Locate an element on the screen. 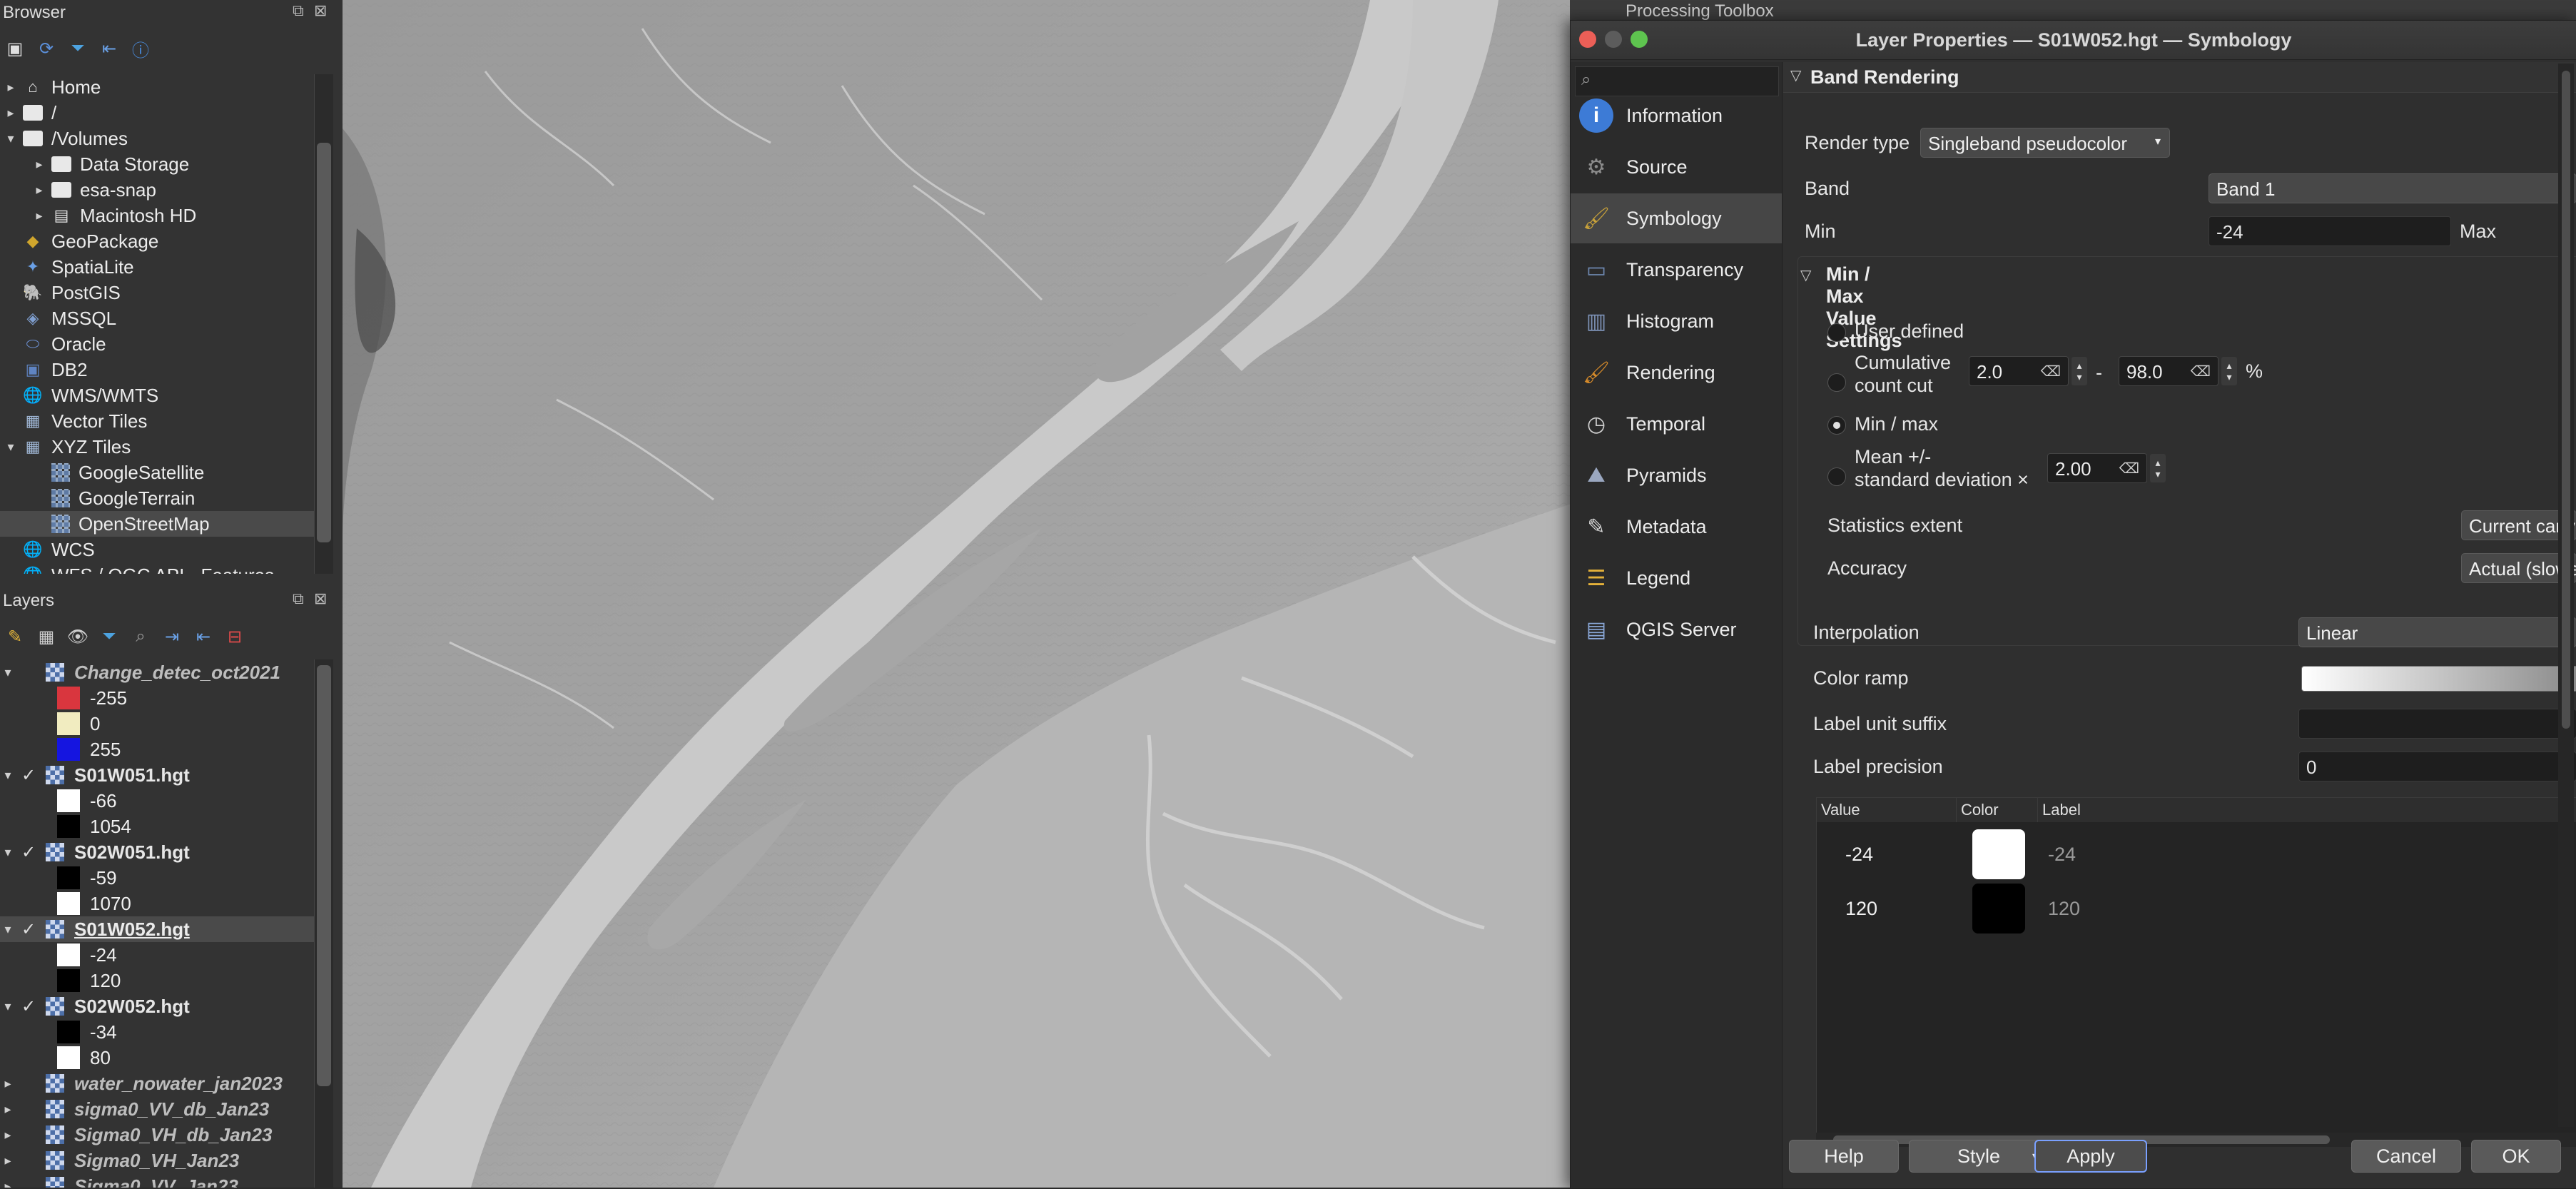 The image size is (2576, 1189). browser-item: ◈ MSSQL is located at coordinates (157, 318).